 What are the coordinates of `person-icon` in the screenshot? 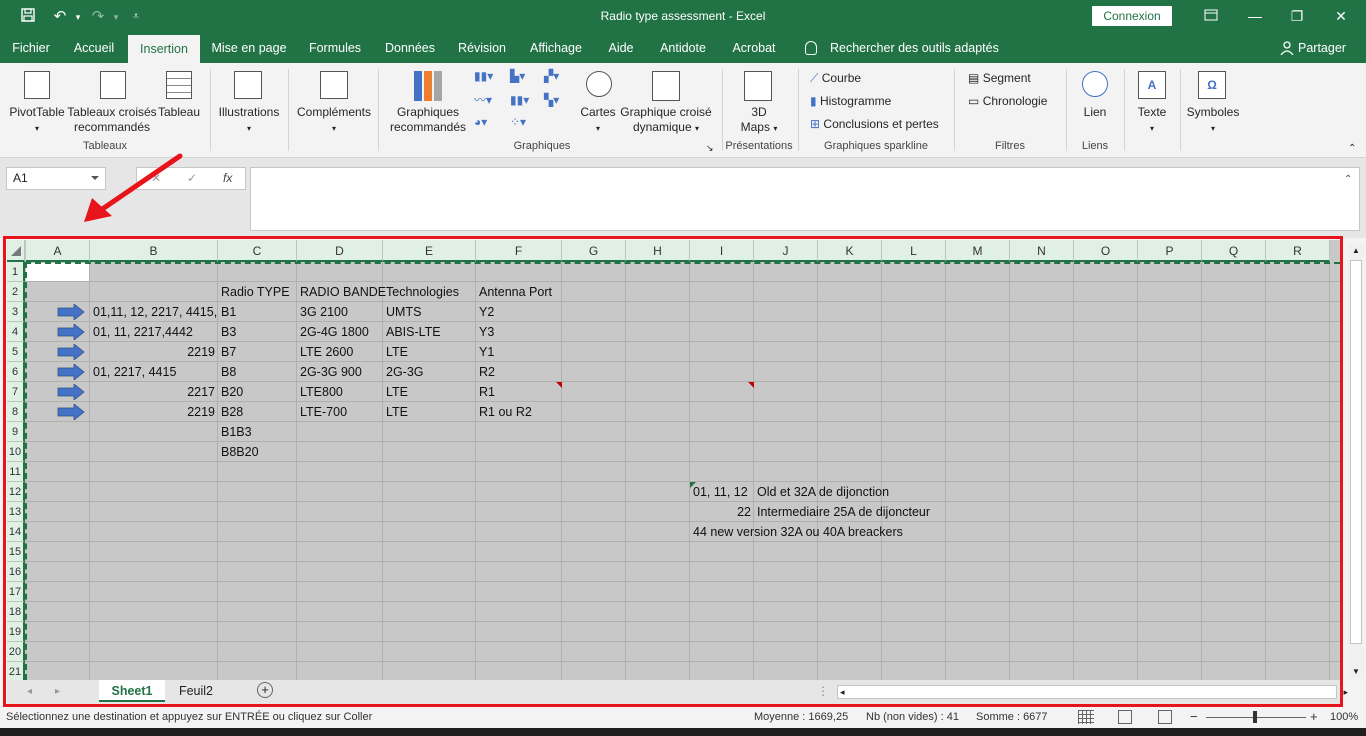 It's located at (1287, 48).